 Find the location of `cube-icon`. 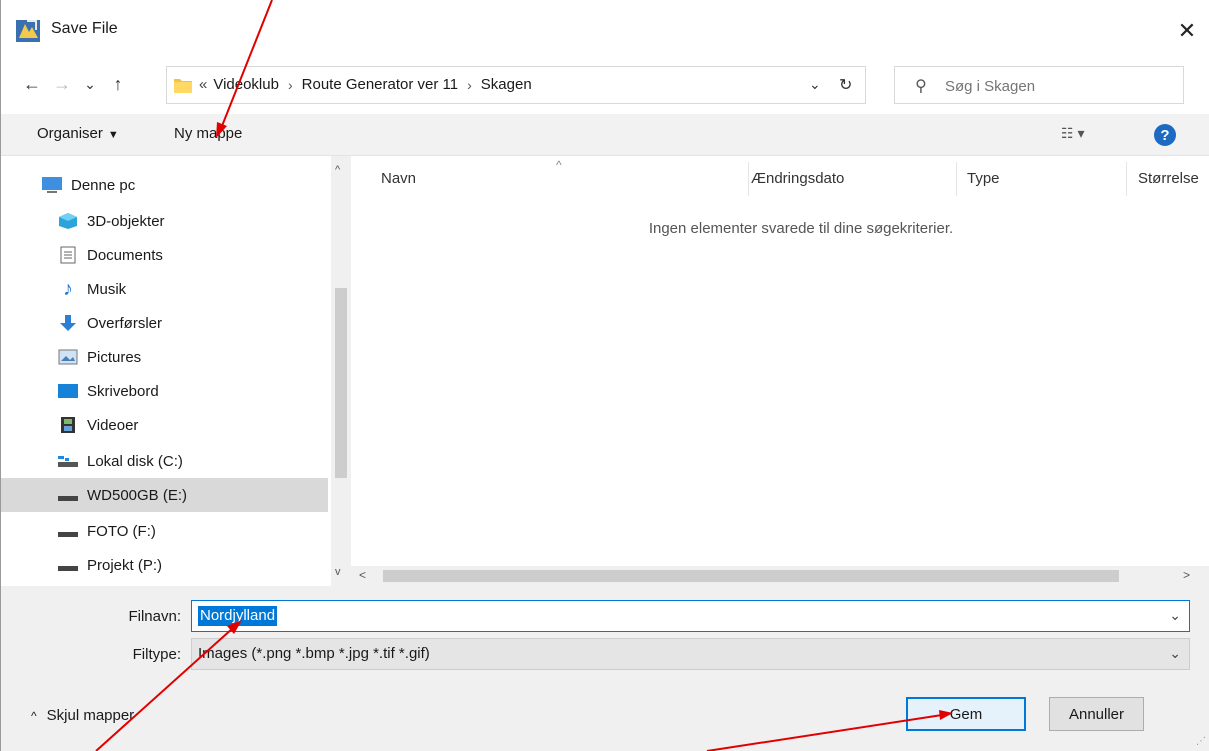

cube-icon is located at coordinates (68, 221).